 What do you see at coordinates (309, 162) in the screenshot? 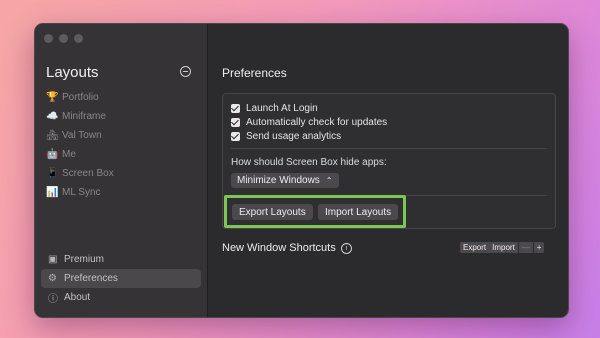
I see `hide-apps-label: How should Screen Box hide apps:` at bounding box center [309, 162].